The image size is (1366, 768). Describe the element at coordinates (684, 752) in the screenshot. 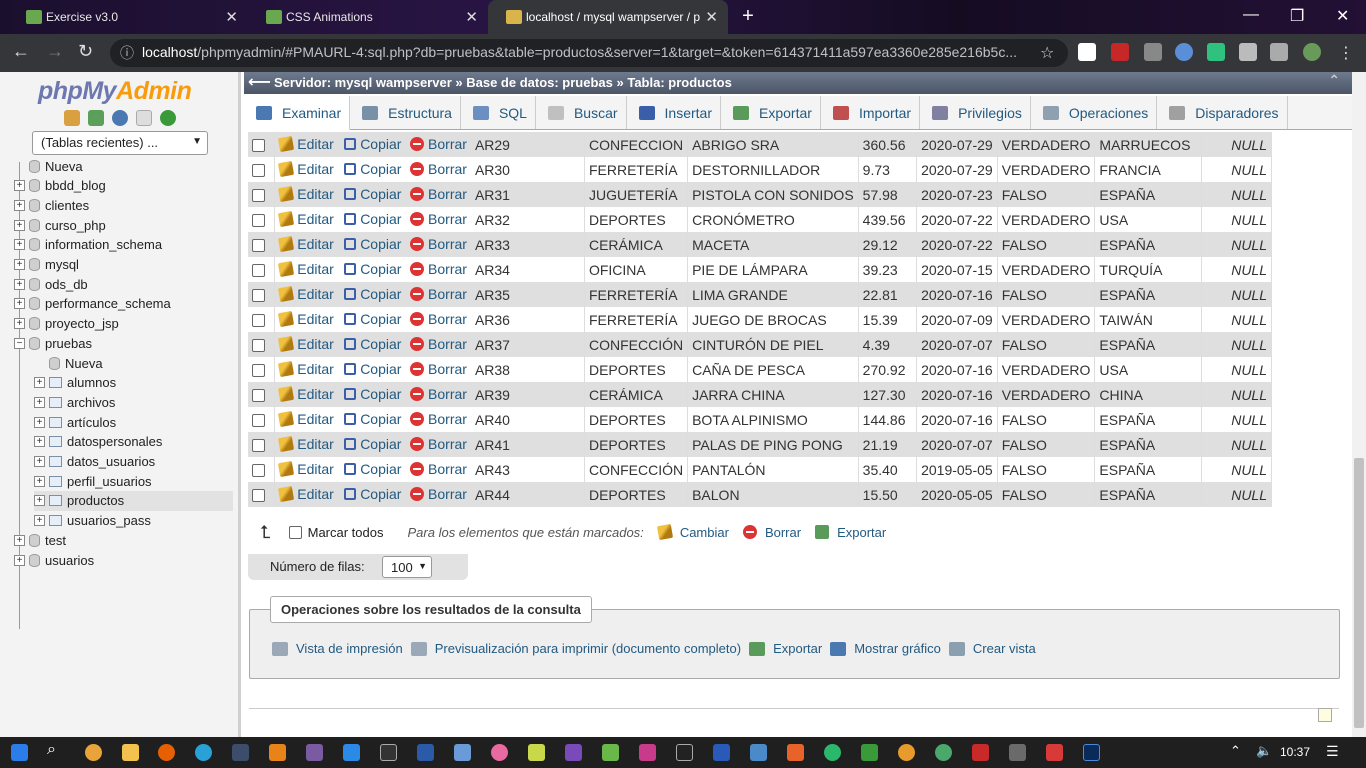

I see `intellij-icon` at that location.